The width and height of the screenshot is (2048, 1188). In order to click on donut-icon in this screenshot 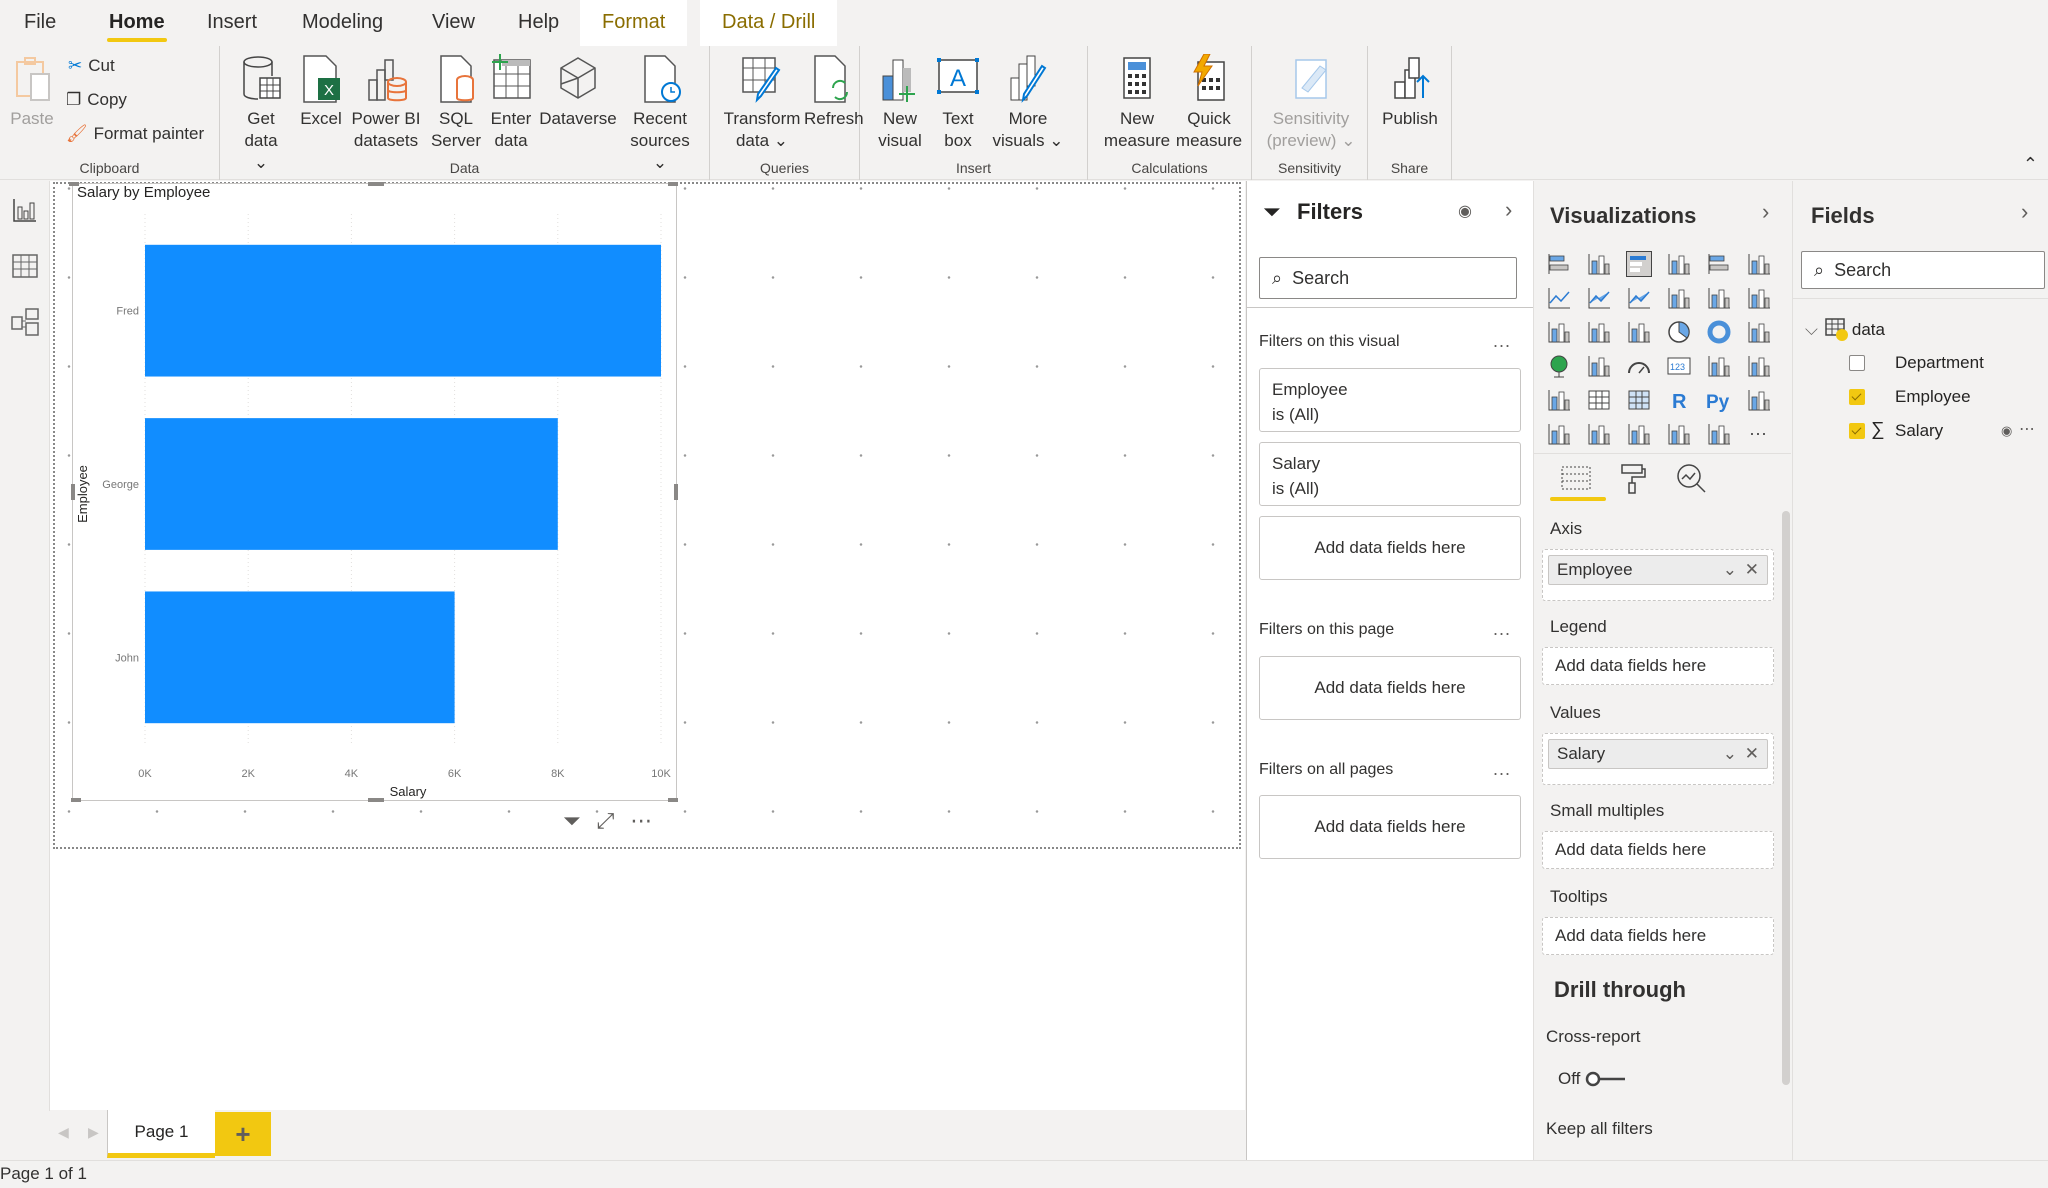, I will do `click(1719, 332)`.